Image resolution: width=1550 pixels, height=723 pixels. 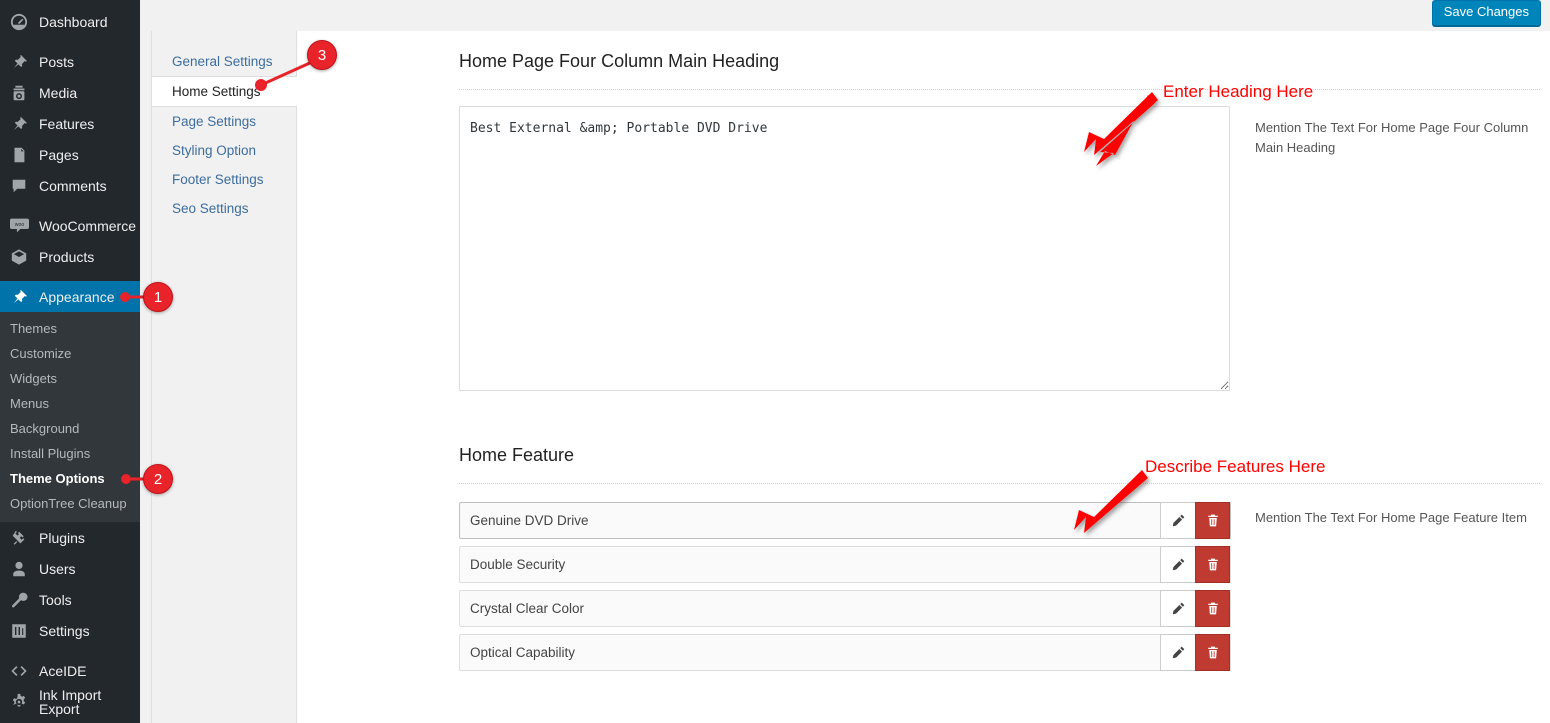 What do you see at coordinates (55, 599) in the screenshot?
I see `sidebar-item-label: Tools` at bounding box center [55, 599].